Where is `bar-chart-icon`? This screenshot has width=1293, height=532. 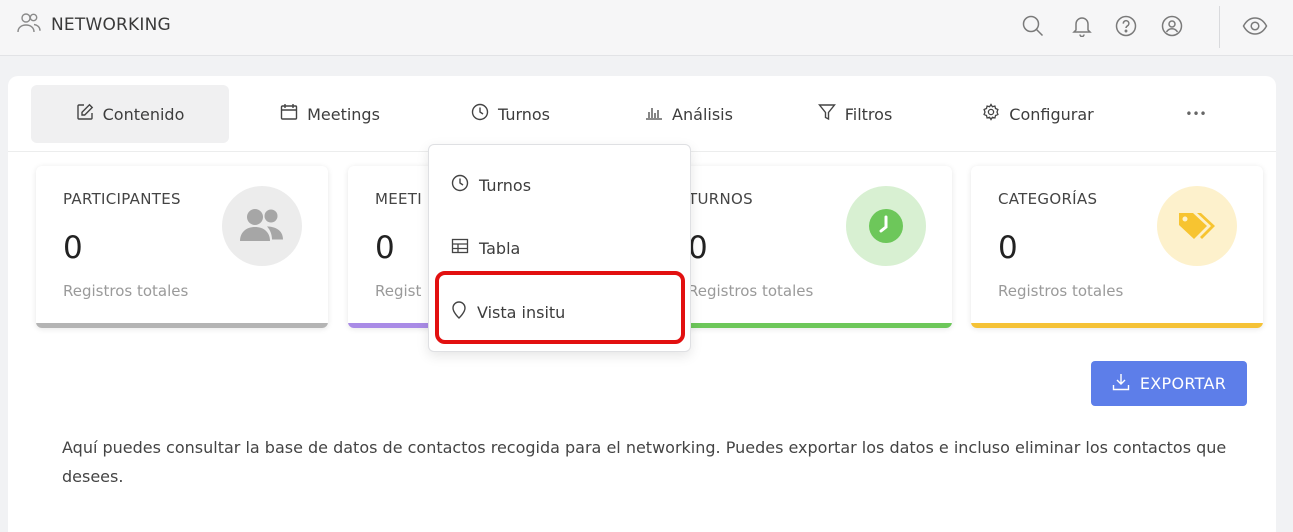 bar-chart-icon is located at coordinates (654, 114).